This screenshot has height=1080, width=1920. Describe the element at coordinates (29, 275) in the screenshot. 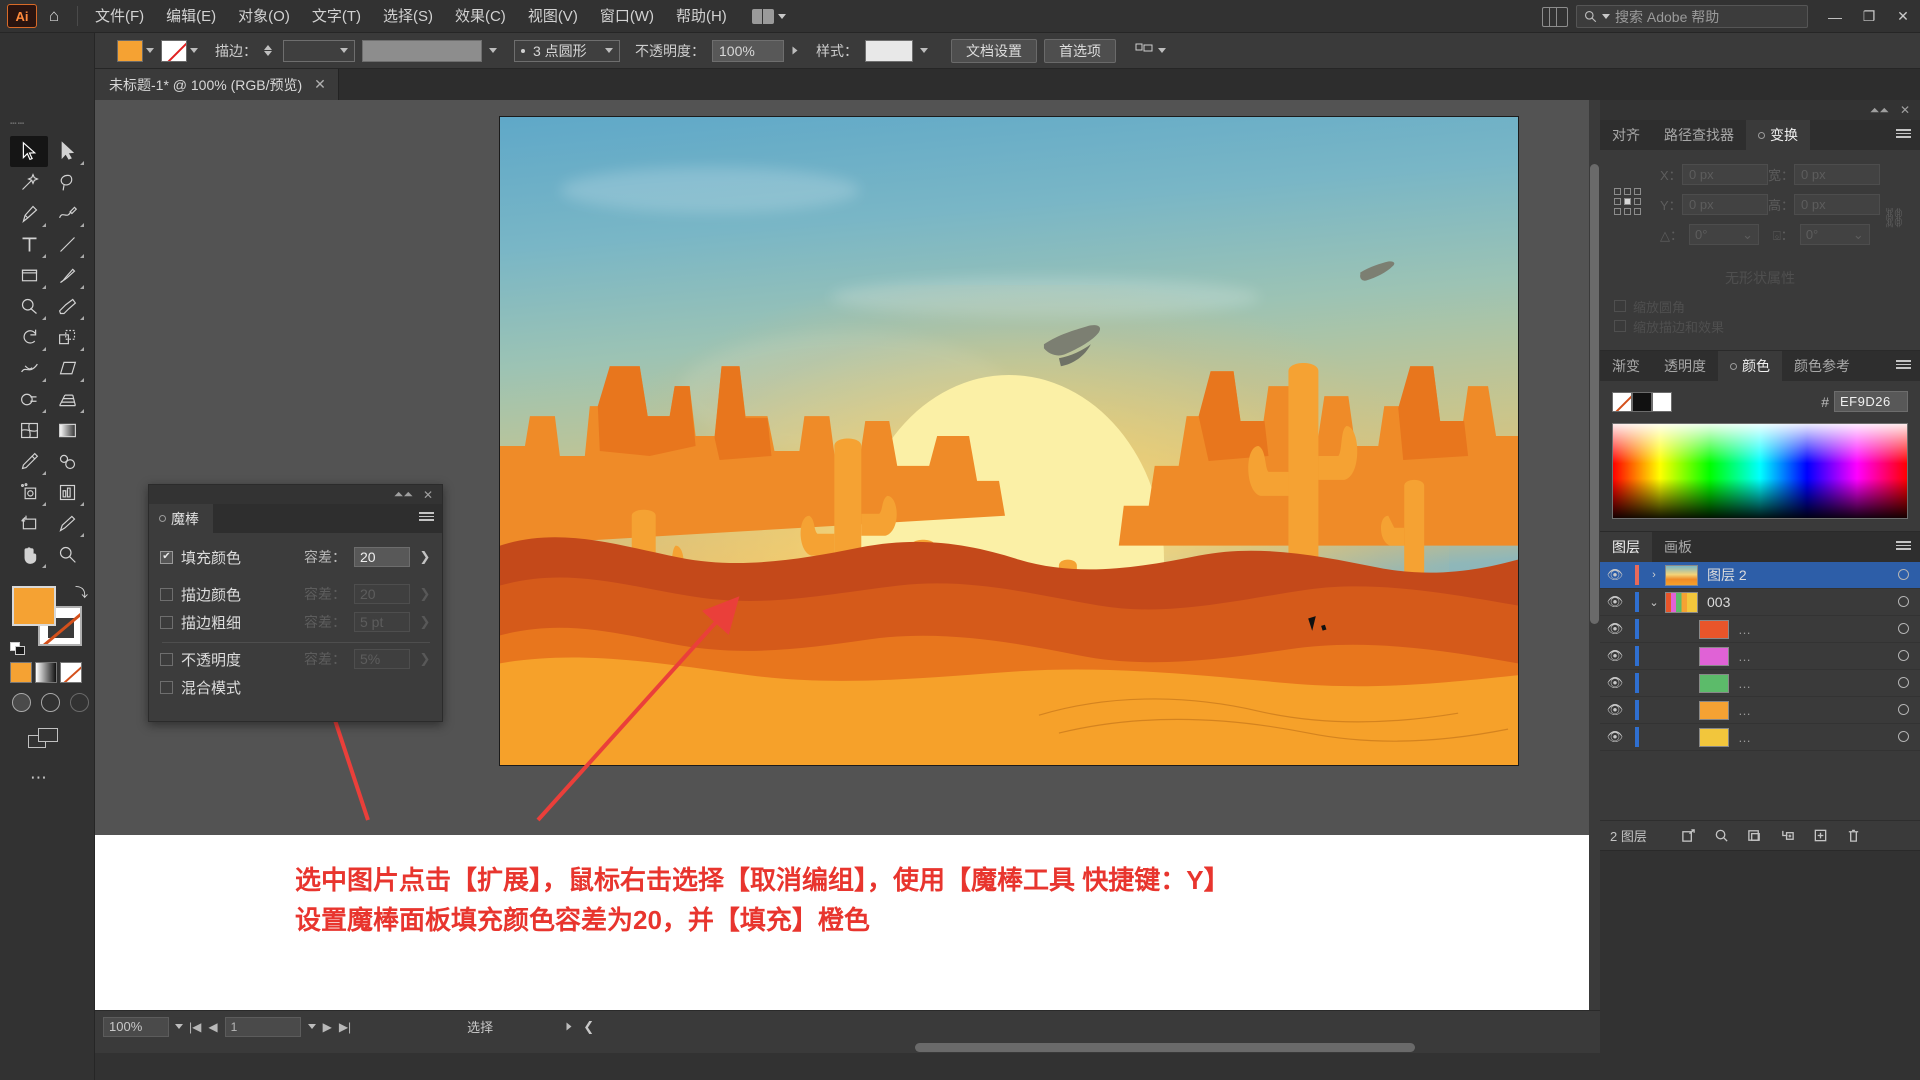

I see `rectangle-tool` at that location.